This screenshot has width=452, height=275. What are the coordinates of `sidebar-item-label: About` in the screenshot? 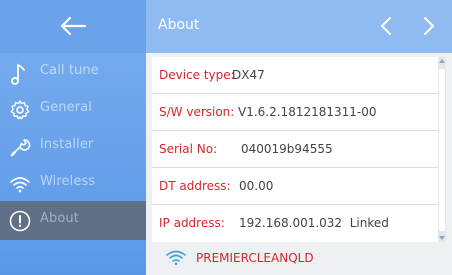 It's located at (59, 218).